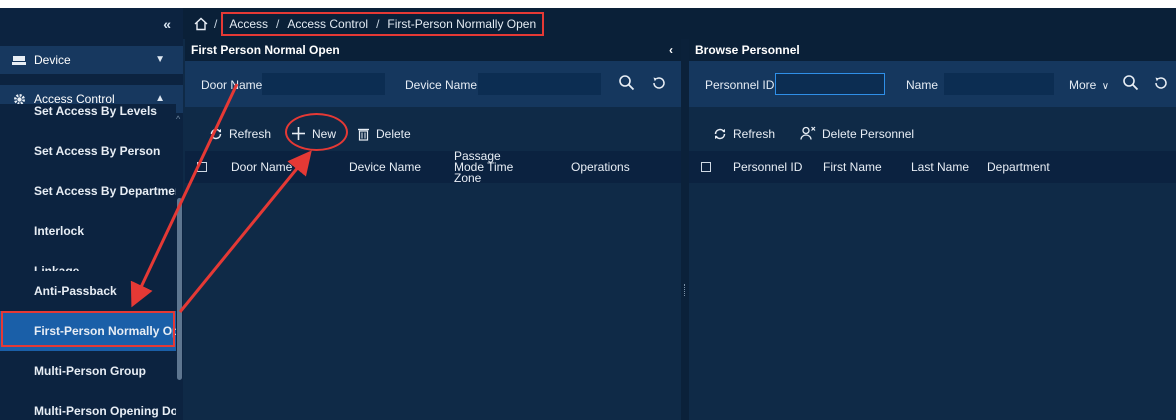 This screenshot has height=420, width=1176. What do you see at coordinates (105, 191) in the screenshot?
I see `sidebar-item-label: Set Access By Department` at bounding box center [105, 191].